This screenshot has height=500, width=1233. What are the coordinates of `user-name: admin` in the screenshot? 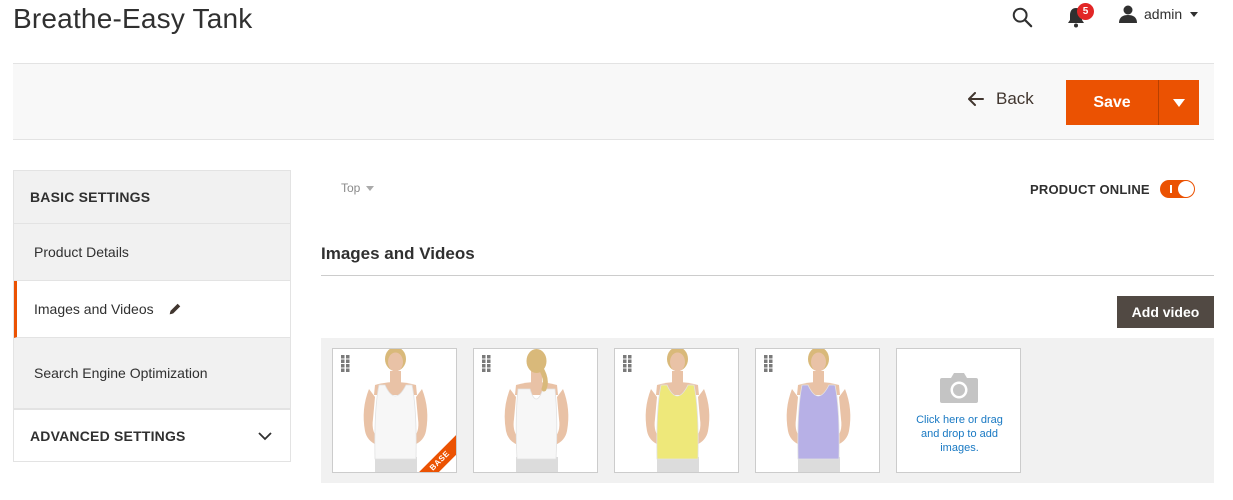 It's located at (1163, 14).